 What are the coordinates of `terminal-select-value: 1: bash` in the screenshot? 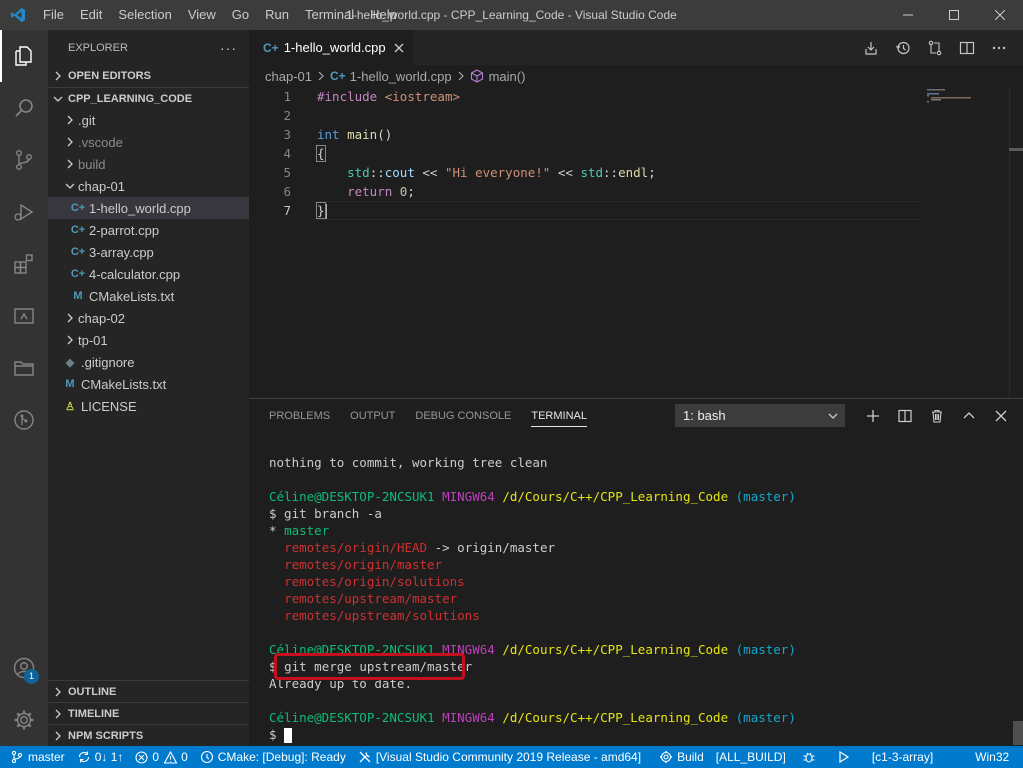 It's located at (704, 415).